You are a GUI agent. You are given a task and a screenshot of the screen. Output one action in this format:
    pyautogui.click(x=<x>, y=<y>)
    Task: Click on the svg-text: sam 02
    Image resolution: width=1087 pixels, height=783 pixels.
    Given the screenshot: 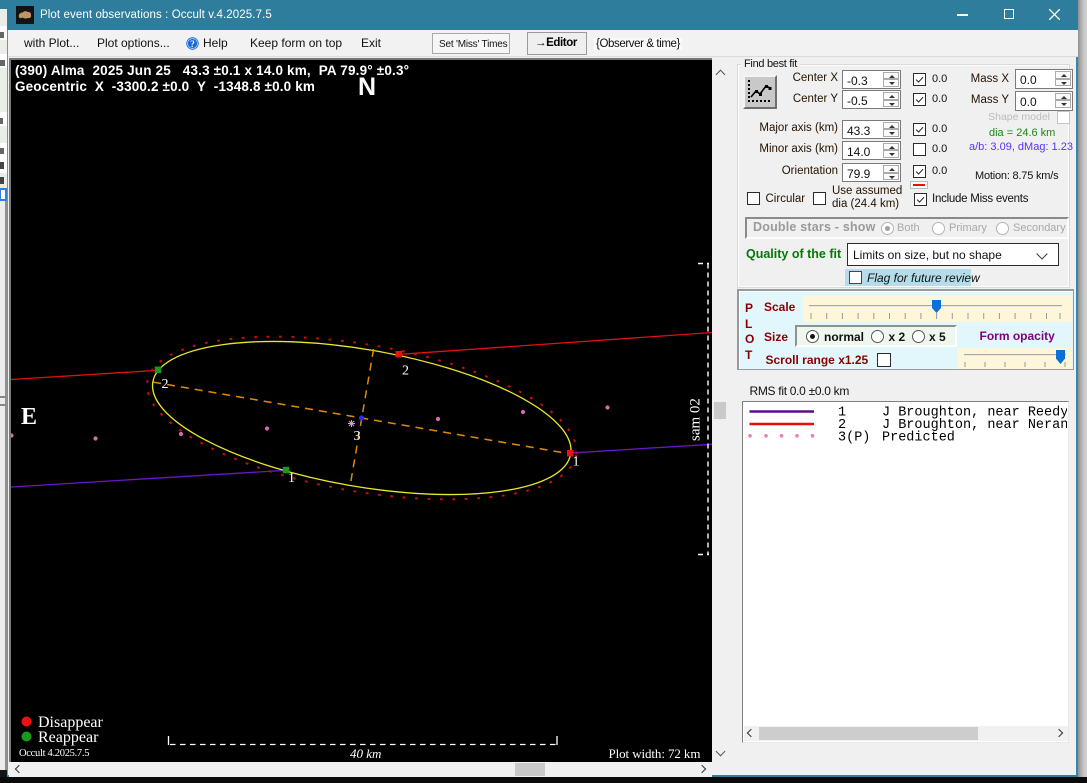 What is the action you would take?
    pyautogui.click(x=696, y=419)
    